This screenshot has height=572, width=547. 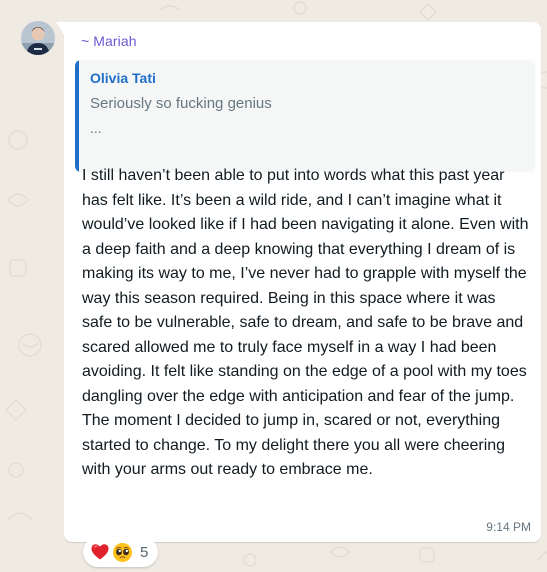 What do you see at coordinates (109, 41) in the screenshot?
I see `sender-name: ~ Mariah` at bounding box center [109, 41].